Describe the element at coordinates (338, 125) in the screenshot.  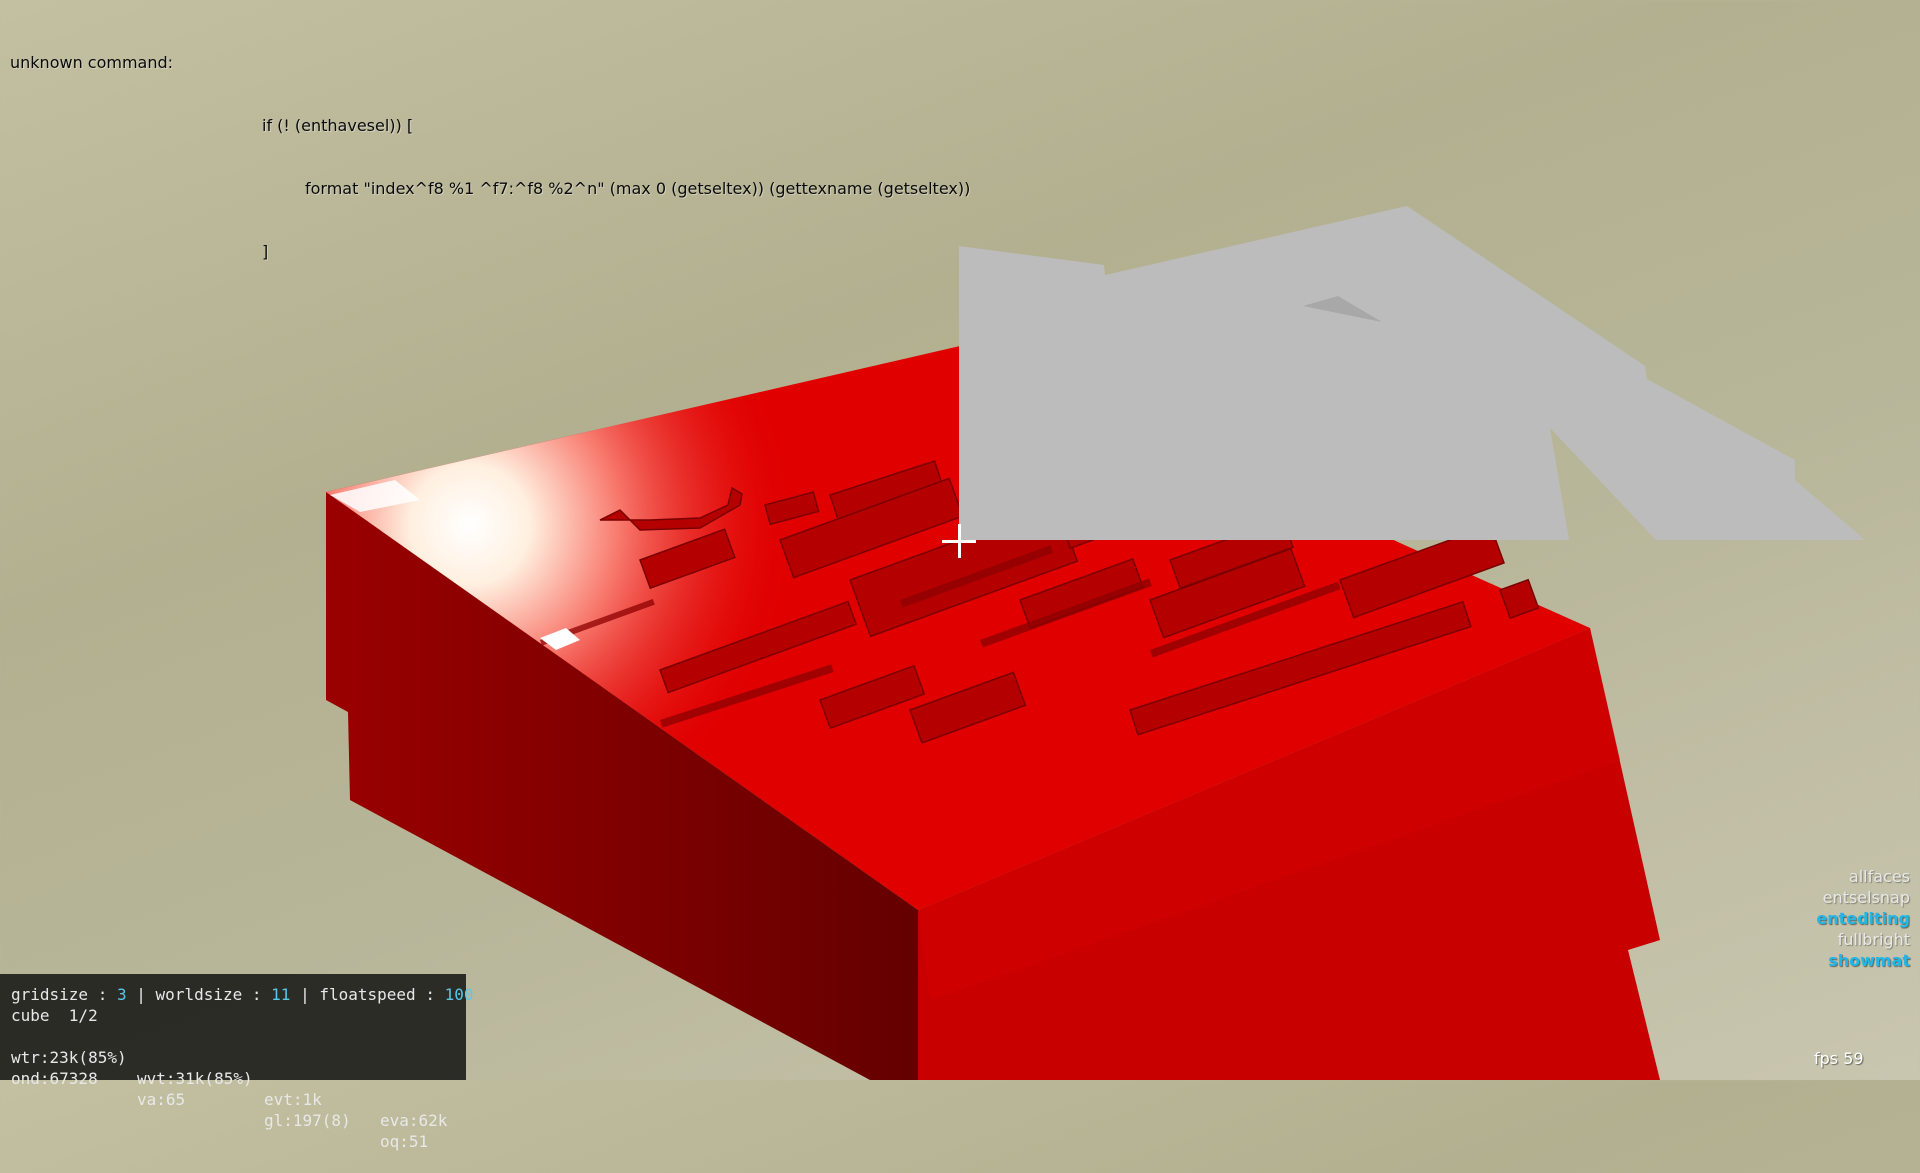
I see `console-line-code: if (! (enthavesel)) [` at that location.